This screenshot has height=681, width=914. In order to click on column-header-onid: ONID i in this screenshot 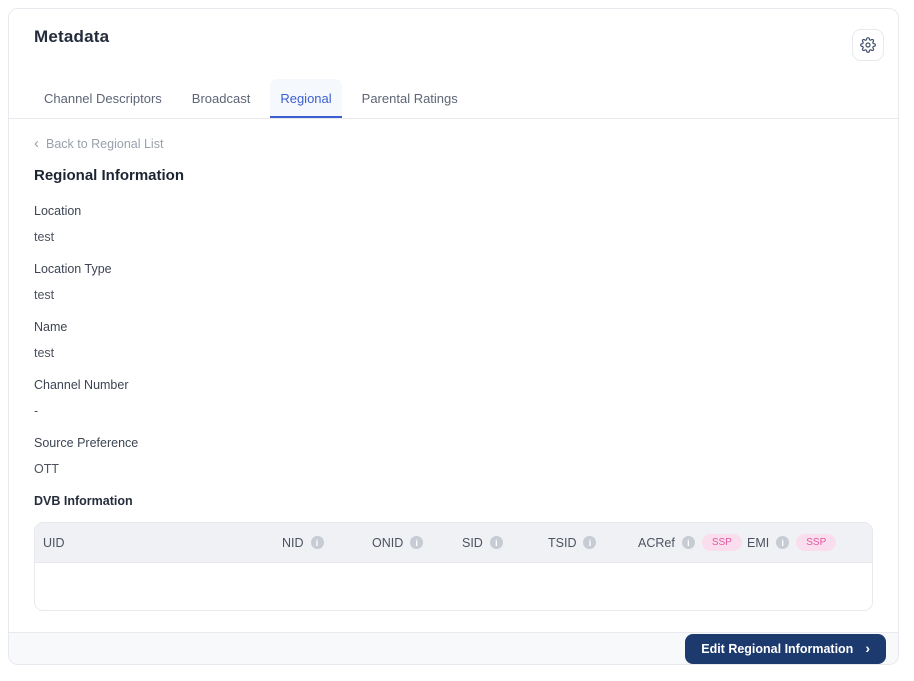, I will do `click(417, 543)`.